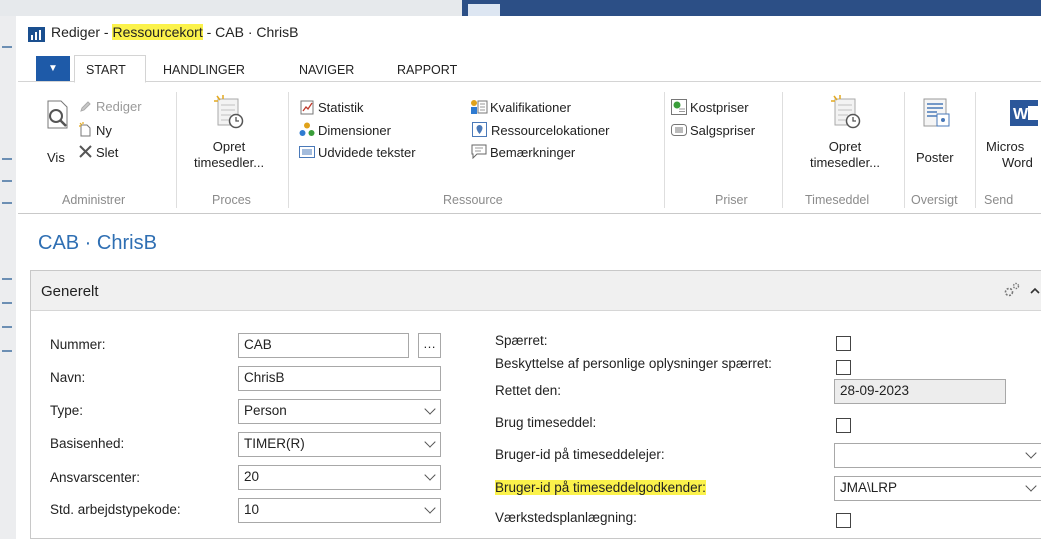  What do you see at coordinates (56, 157) in the screenshot?
I see `vis-button: Vis` at bounding box center [56, 157].